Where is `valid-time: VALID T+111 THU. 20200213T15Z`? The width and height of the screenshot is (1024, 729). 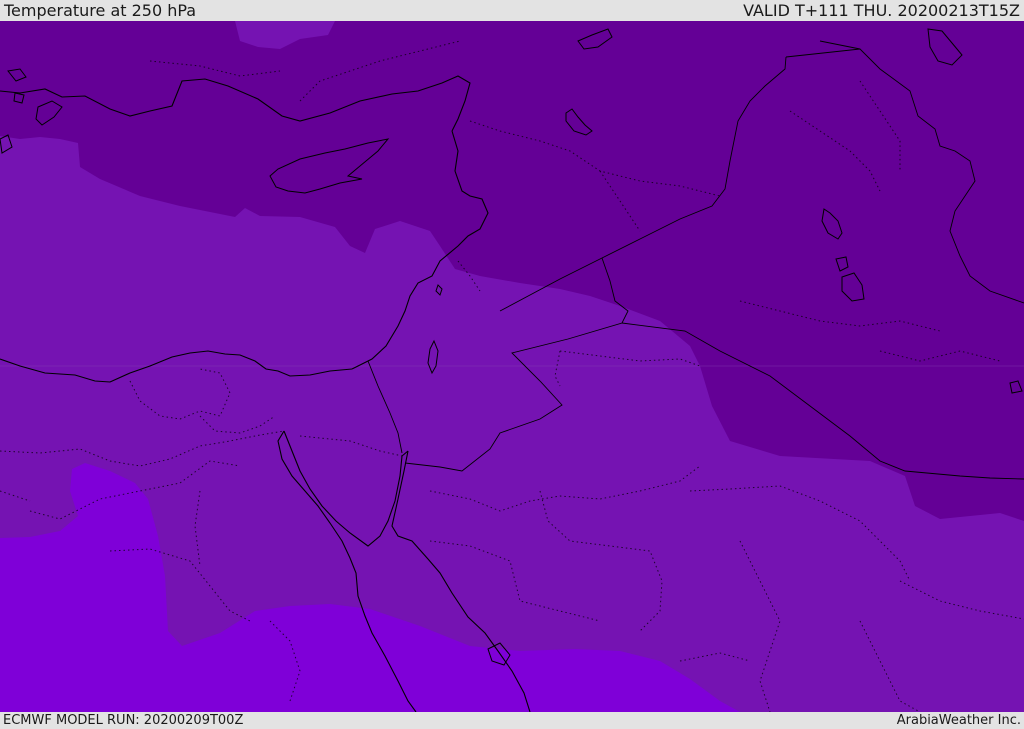
valid-time: VALID T+111 THU. 20200213T15Z is located at coordinates (881, 10).